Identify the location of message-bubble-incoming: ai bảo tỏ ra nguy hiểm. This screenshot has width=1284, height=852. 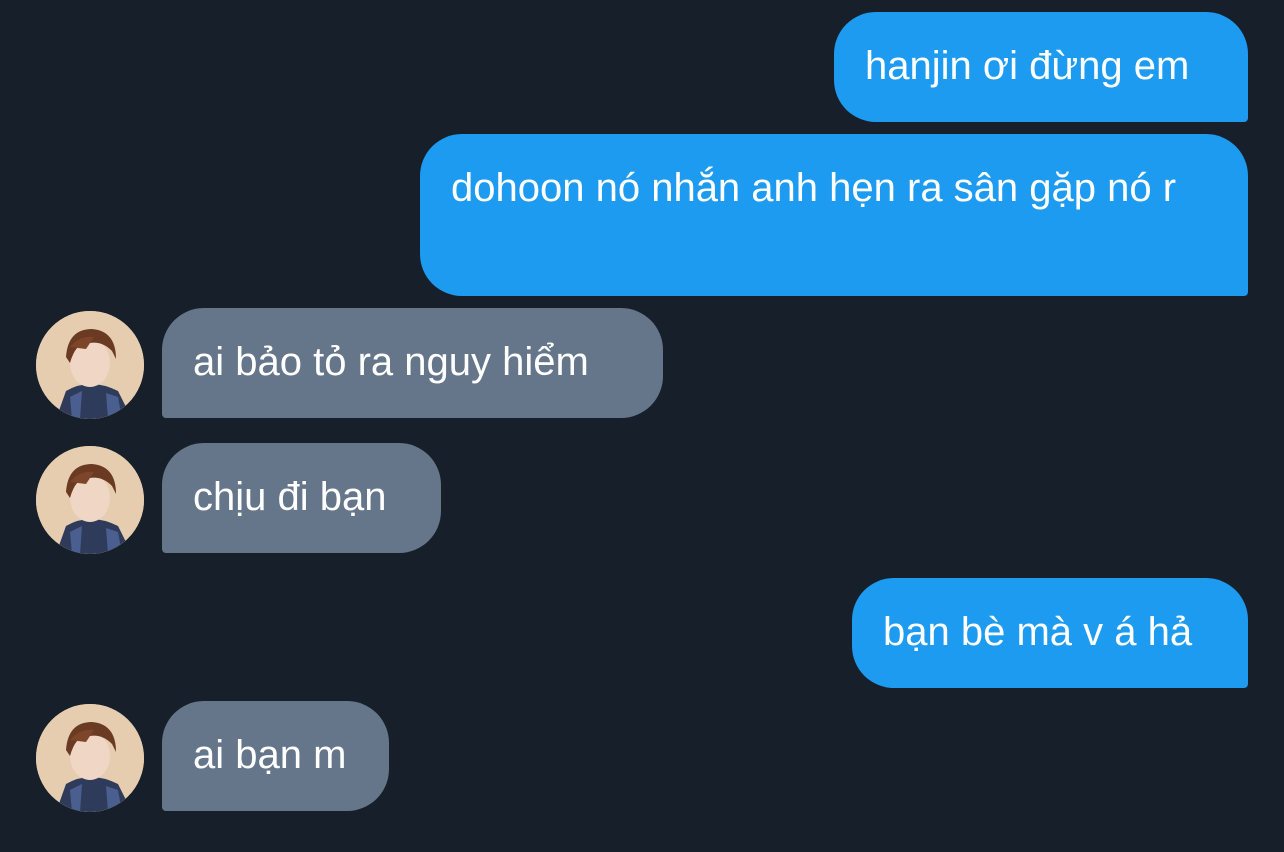
(412, 363).